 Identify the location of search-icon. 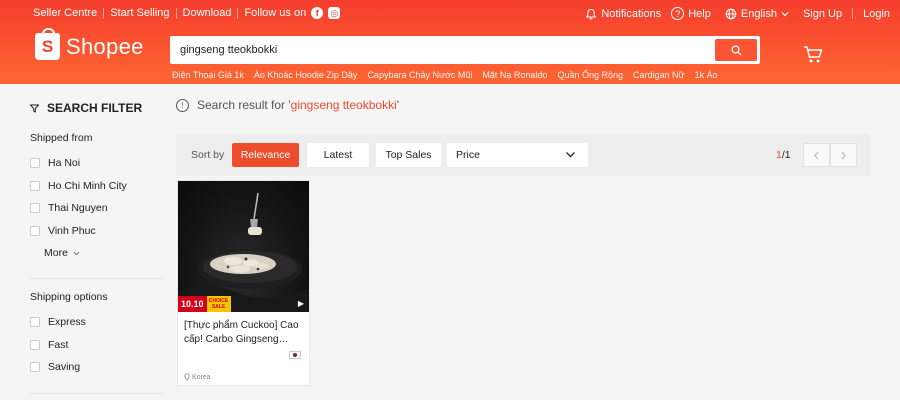
(735, 49).